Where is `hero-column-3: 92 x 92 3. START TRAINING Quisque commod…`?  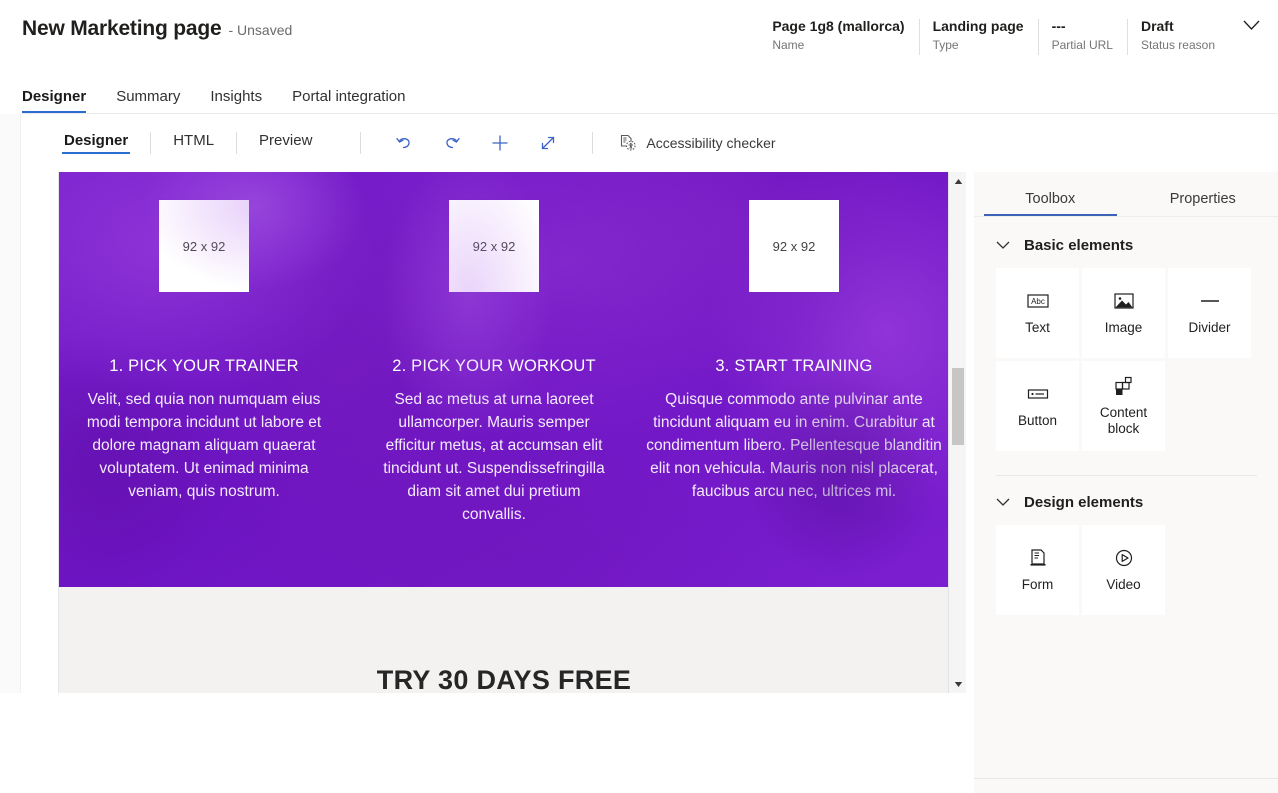 hero-column-3: 92 x 92 3. START TRAINING Quisque commod… is located at coordinates (794, 379).